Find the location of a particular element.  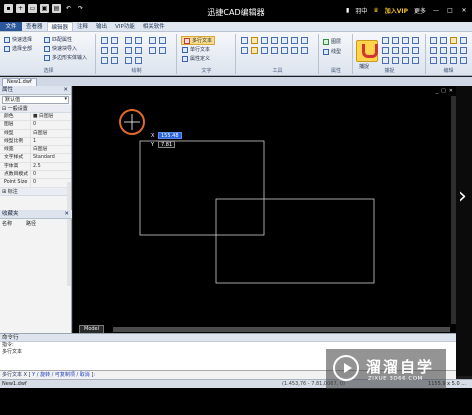

image-icon is located at coordinates (264, 50).